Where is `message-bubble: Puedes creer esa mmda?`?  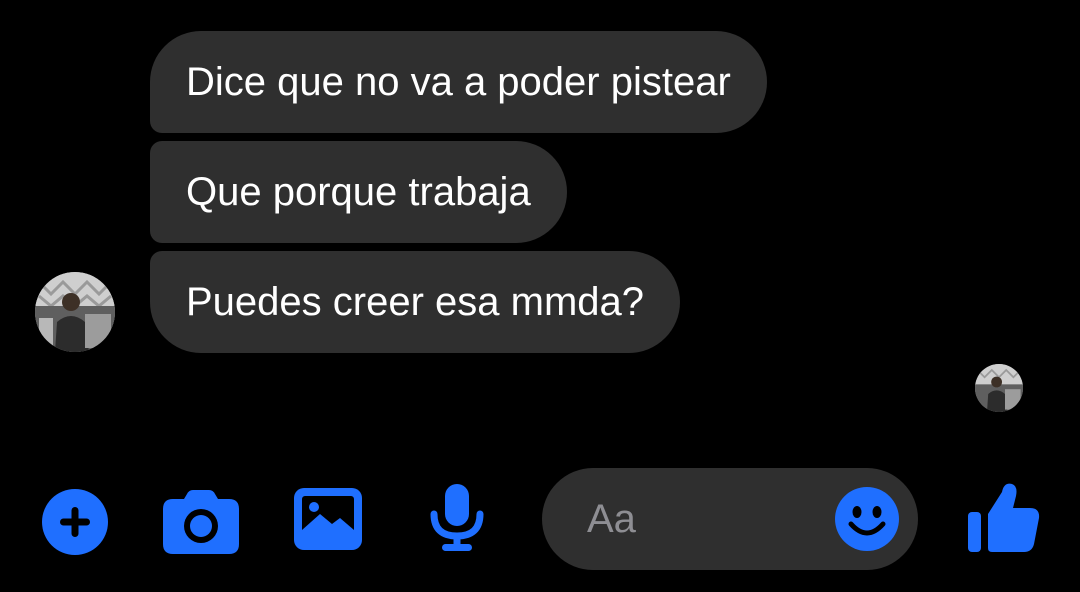 message-bubble: Puedes creer esa mmda? is located at coordinates (415, 302).